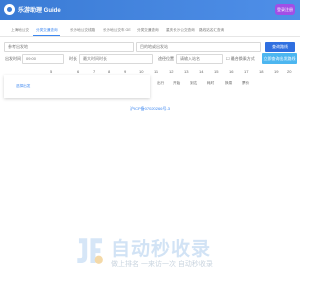 The height and width of the screenshot is (300, 320). What do you see at coordinates (198, 47) in the screenshot?
I see `destination-input: 目的地或出发站` at bounding box center [198, 47].